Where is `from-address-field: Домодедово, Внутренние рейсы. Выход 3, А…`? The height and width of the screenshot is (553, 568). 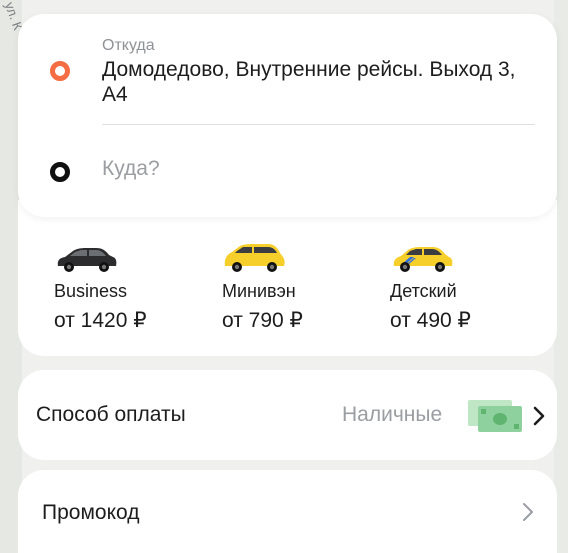
from-address-field: Домодедово, Внутренние рейсы. Выход 3, А… is located at coordinates (312, 82).